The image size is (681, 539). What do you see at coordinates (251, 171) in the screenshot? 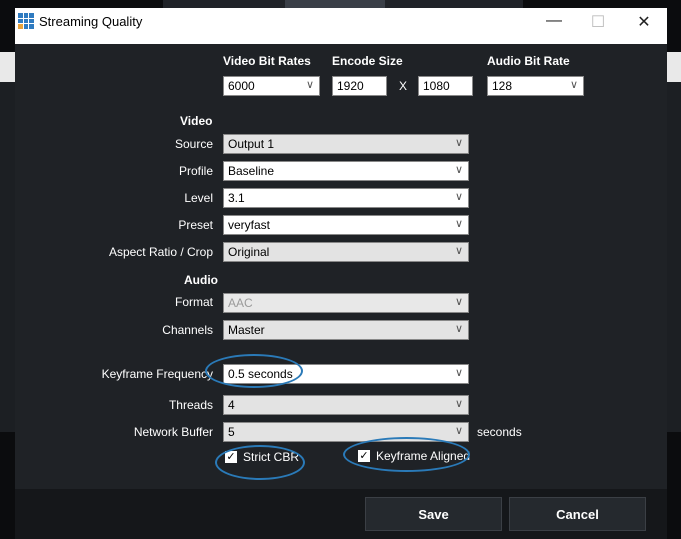
I see `profile-value: Baseline` at bounding box center [251, 171].